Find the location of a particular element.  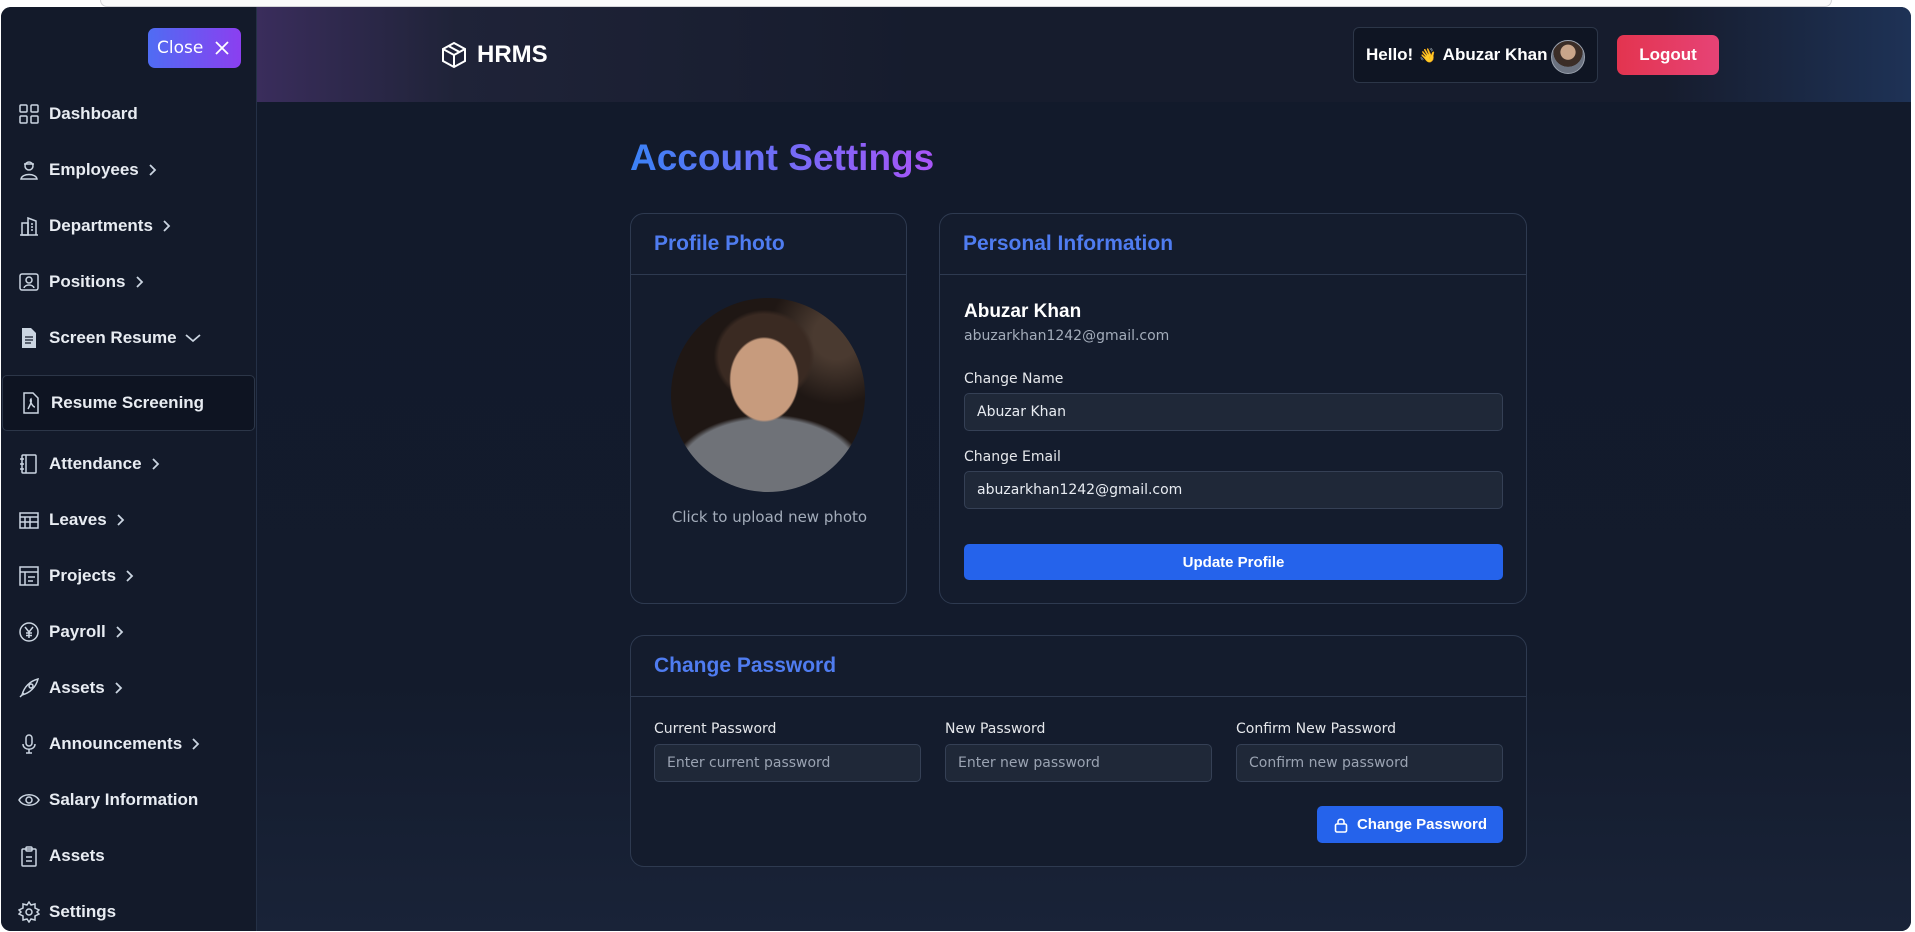

chevron-down-icon is located at coordinates (192, 338).